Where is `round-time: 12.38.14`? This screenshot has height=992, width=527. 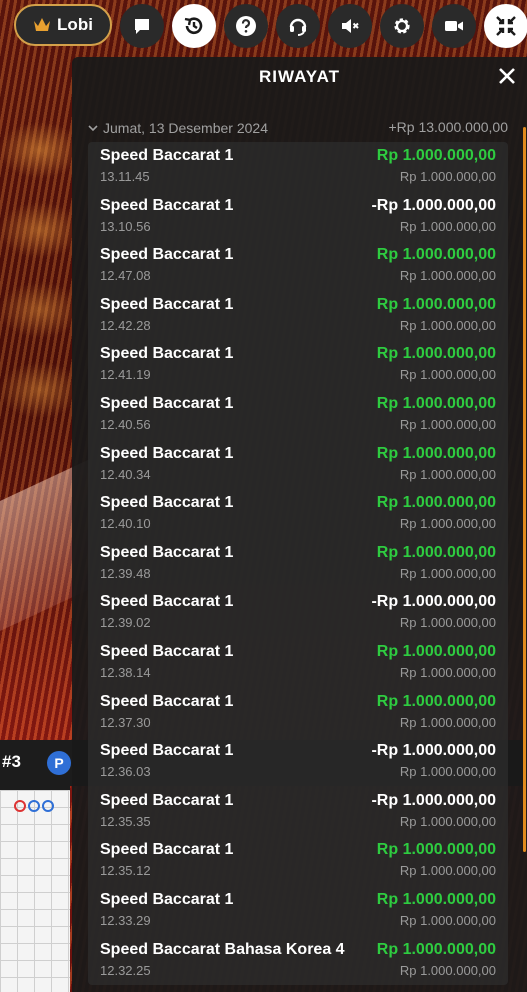 round-time: 12.38.14 is located at coordinates (125, 672).